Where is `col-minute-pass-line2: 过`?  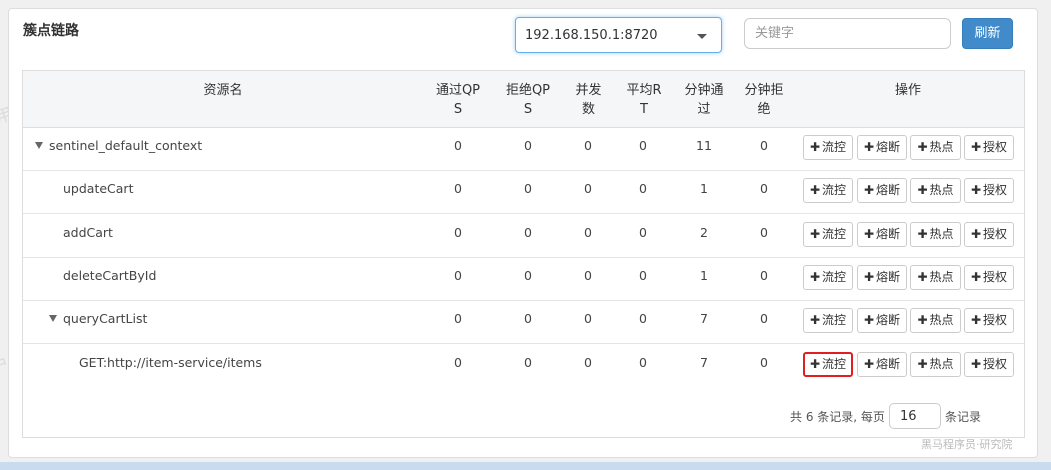 col-minute-pass-line2: 过 is located at coordinates (704, 109).